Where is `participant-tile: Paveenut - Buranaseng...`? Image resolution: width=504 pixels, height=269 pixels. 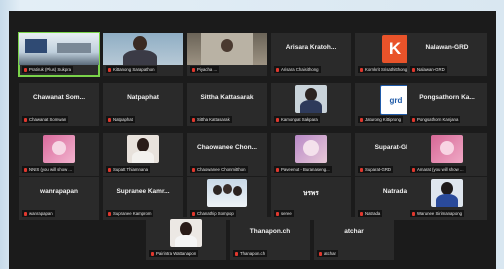
participant-tile: Paveenut - Buranaseng... is located at coordinates (311, 154).